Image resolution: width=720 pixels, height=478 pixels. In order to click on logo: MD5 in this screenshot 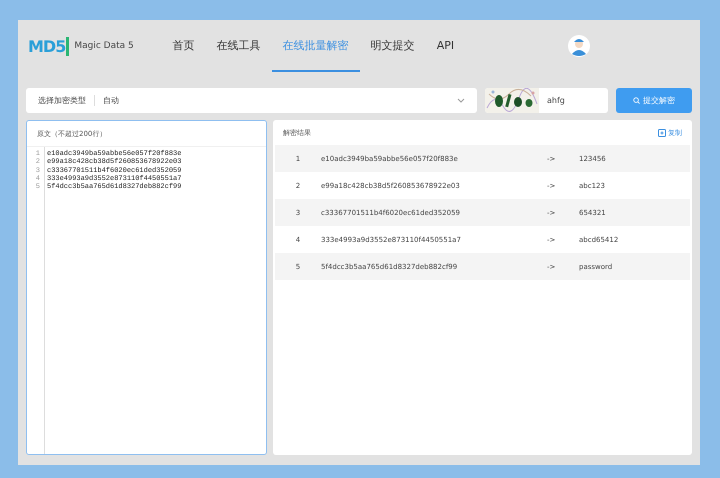, I will do `click(49, 46)`.